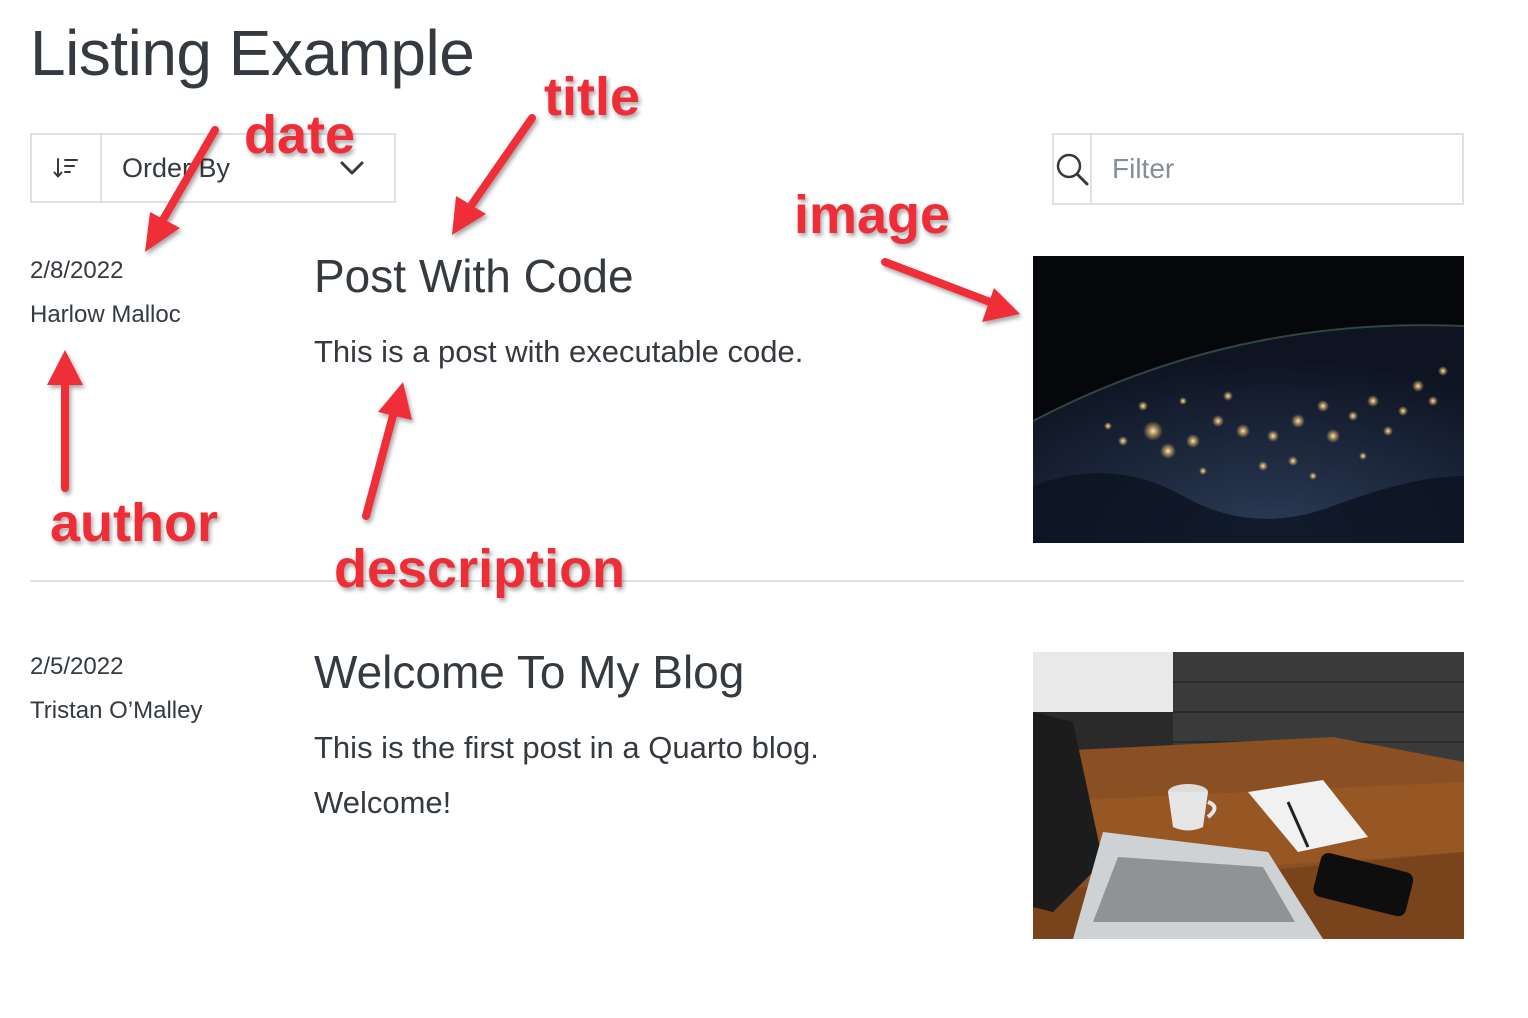 The image size is (1528, 1018). I want to click on post-image-laptop-desk, so click(1248, 795).